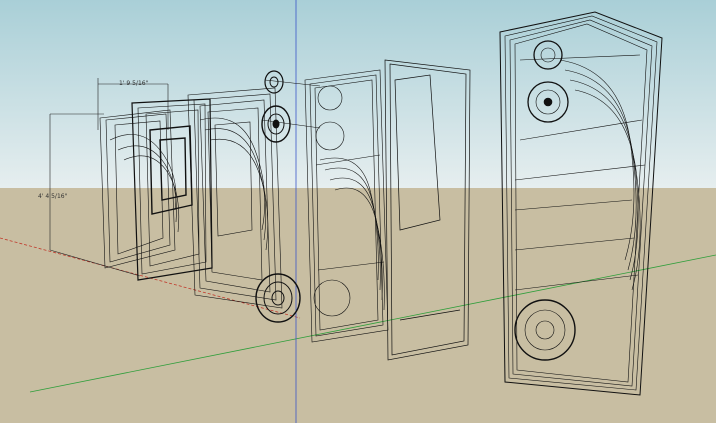 The image size is (716, 423). Describe the element at coordinates (53, 196) in the screenshot. I see `height-dimension-label: 4' 4 5/16"` at that location.